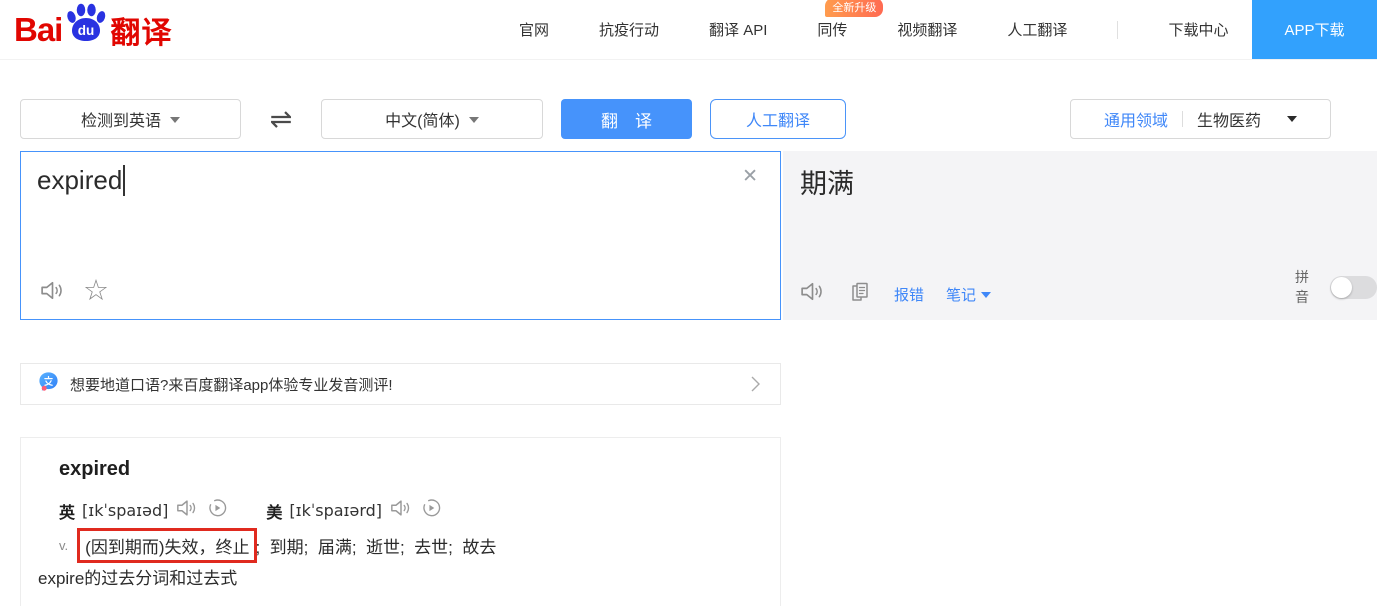 The height and width of the screenshot is (606, 1377). I want to click on svg-text: du, so click(86, 30).